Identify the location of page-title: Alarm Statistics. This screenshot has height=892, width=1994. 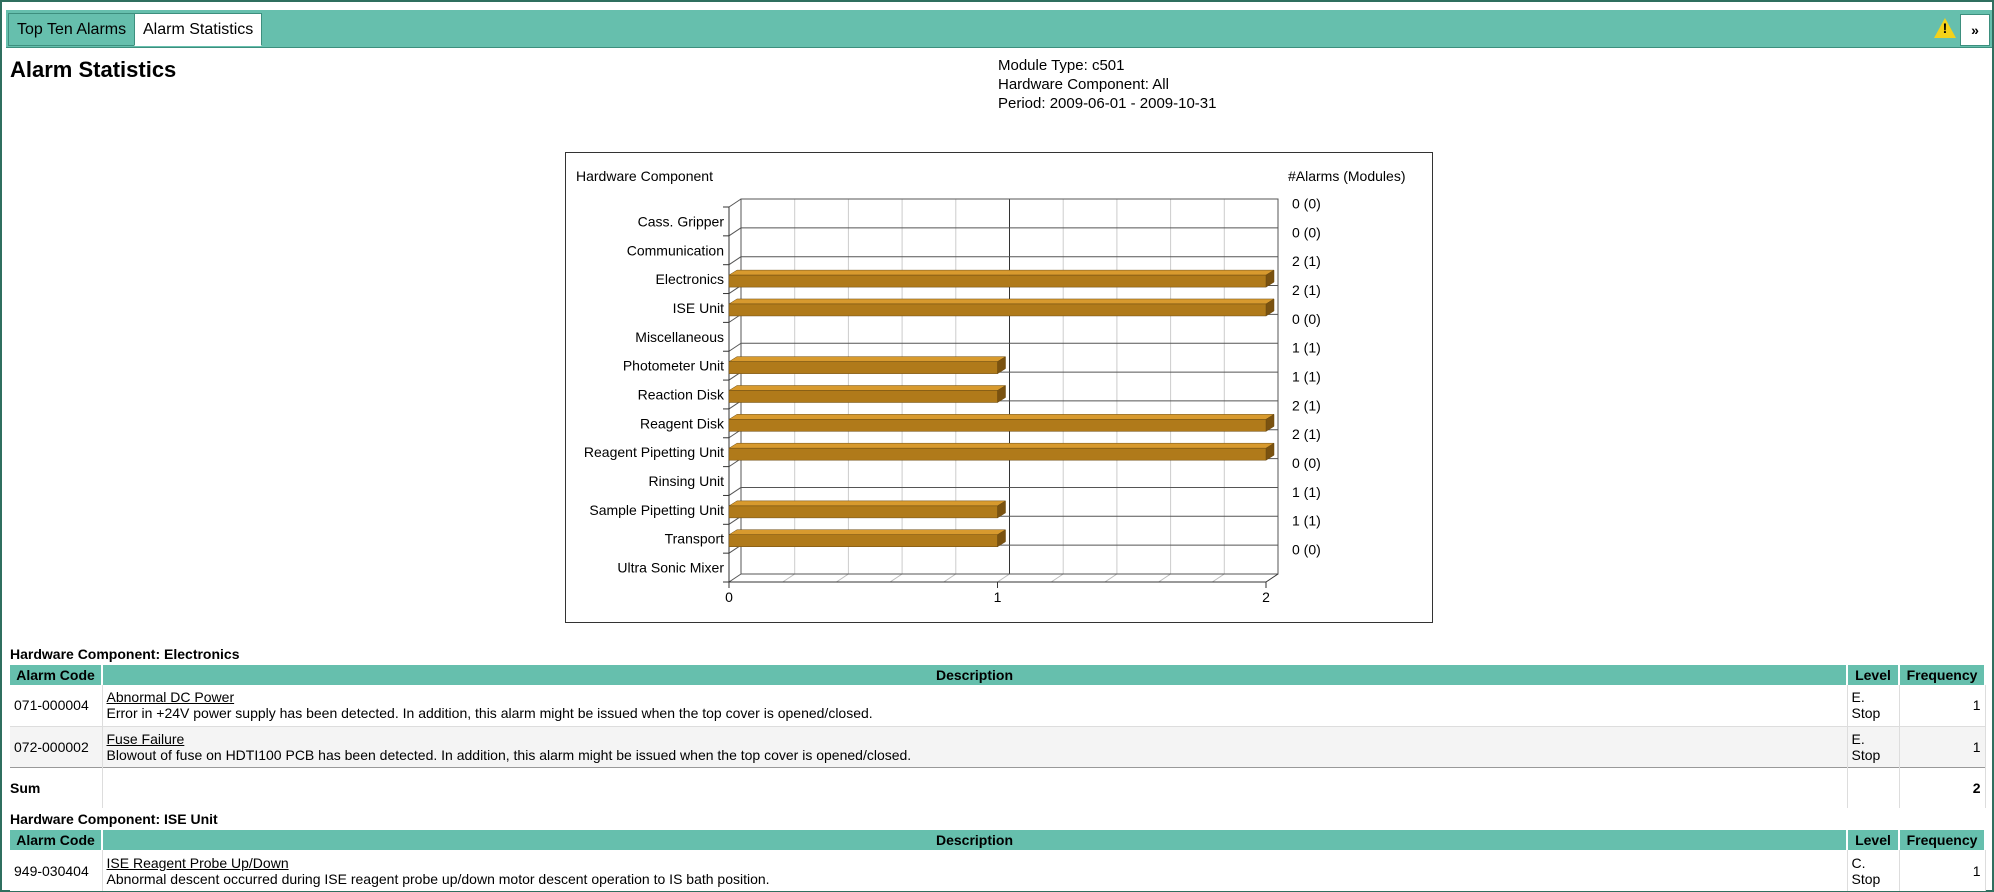
(93, 69).